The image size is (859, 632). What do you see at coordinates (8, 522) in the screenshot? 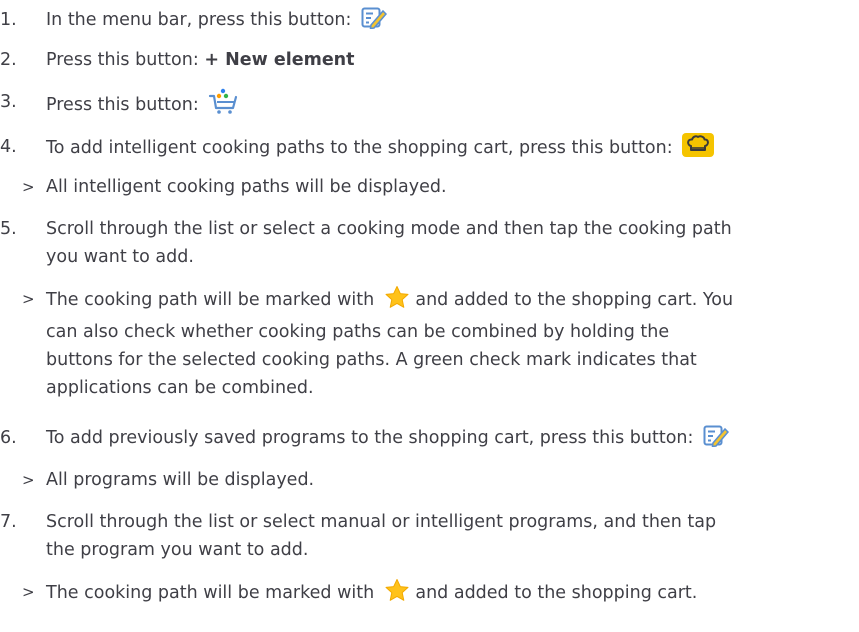
I see `step-number: 7.` at bounding box center [8, 522].